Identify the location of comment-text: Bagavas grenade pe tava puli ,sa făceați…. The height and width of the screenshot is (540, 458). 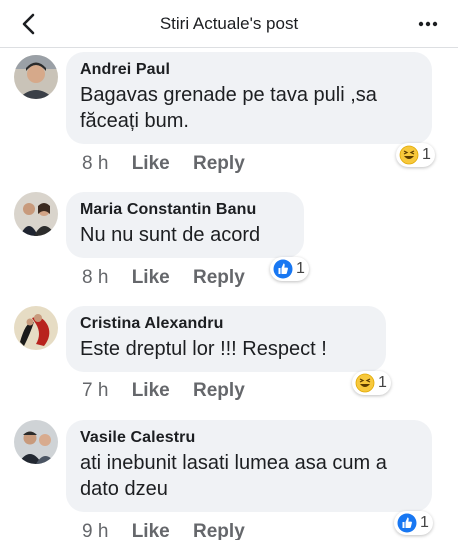
(228, 108).